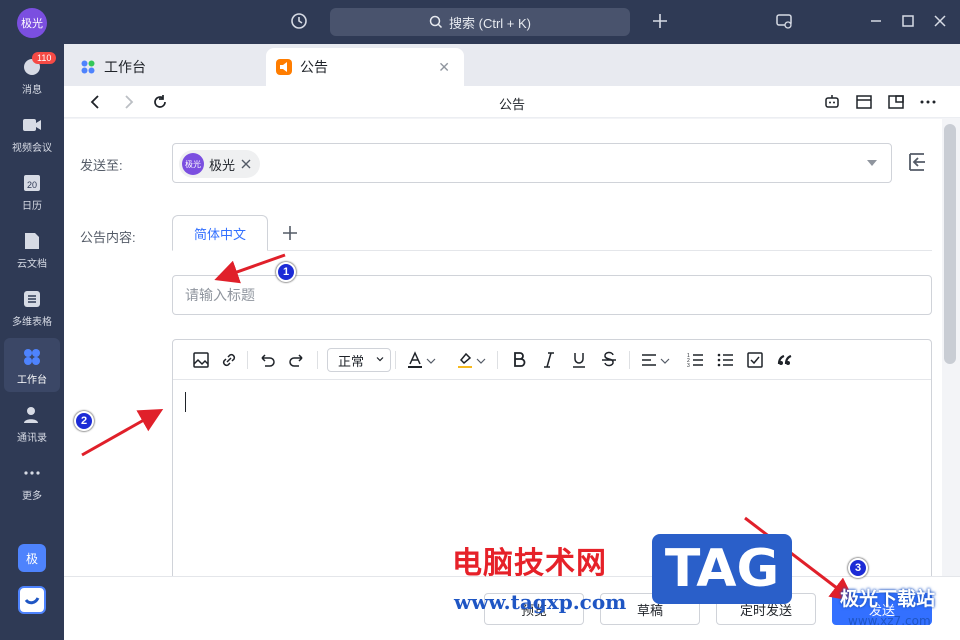 The width and height of the screenshot is (960, 640). I want to click on tab-bar: 工作台 公告 ✕, so click(512, 65).